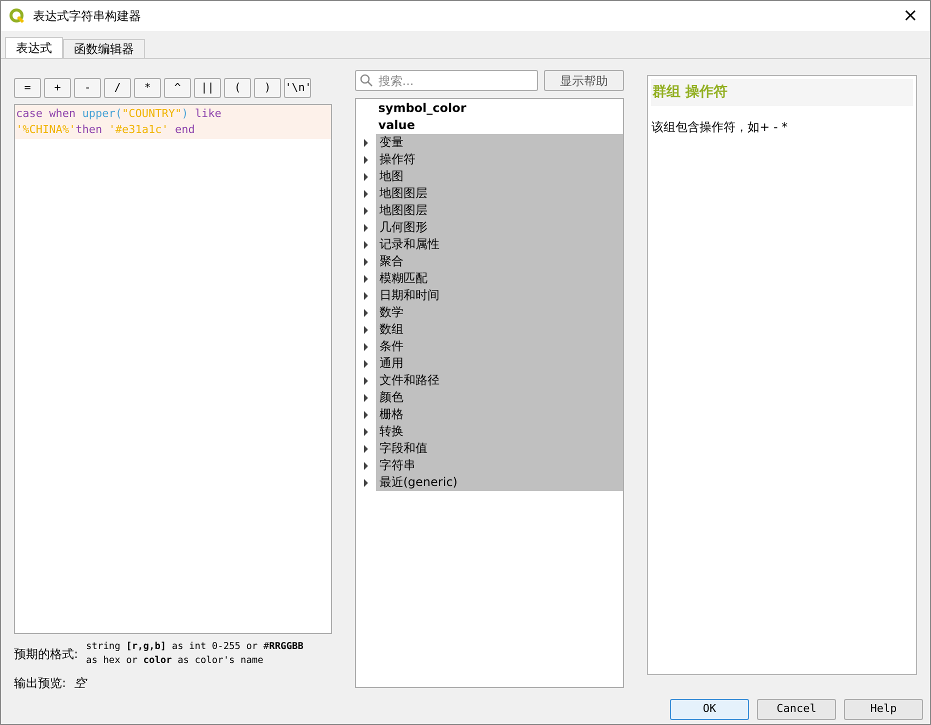 This screenshot has height=725, width=931. I want to click on group-item: 栅格, so click(499, 414).